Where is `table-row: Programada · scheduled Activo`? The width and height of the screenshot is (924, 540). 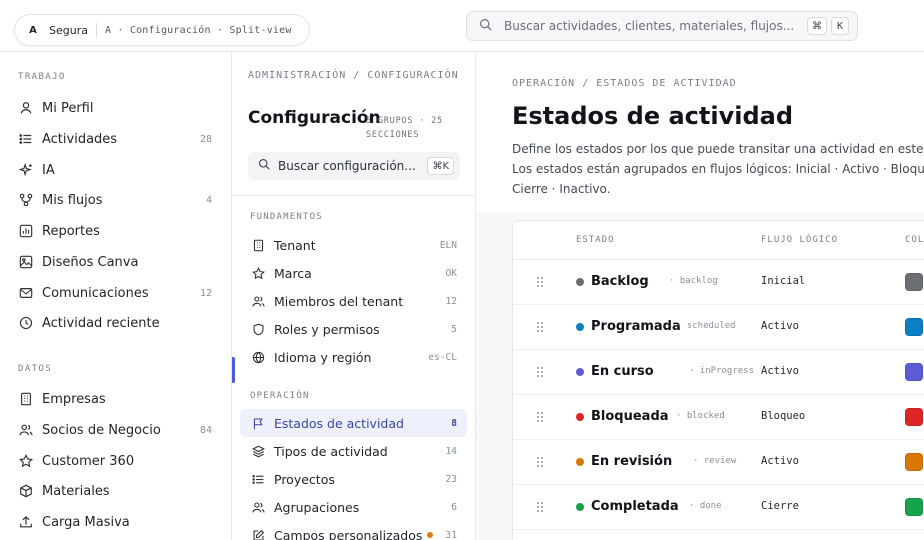
table-row: Programada · scheduled Activo is located at coordinates (718, 327).